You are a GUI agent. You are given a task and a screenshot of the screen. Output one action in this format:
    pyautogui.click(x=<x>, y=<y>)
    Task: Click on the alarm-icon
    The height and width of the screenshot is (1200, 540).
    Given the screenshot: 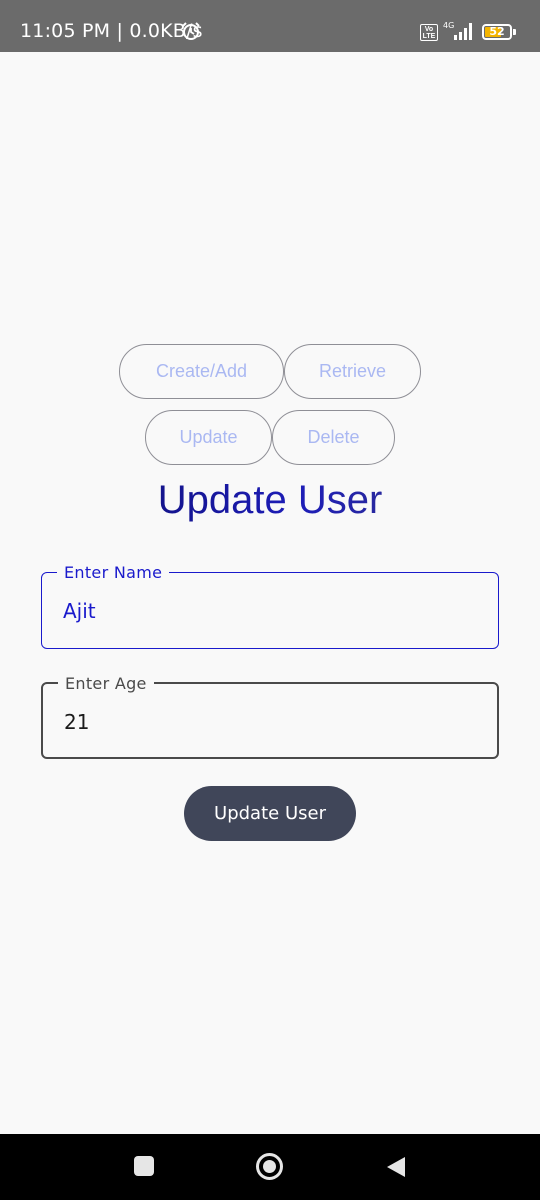 What is the action you would take?
    pyautogui.click(x=191, y=31)
    